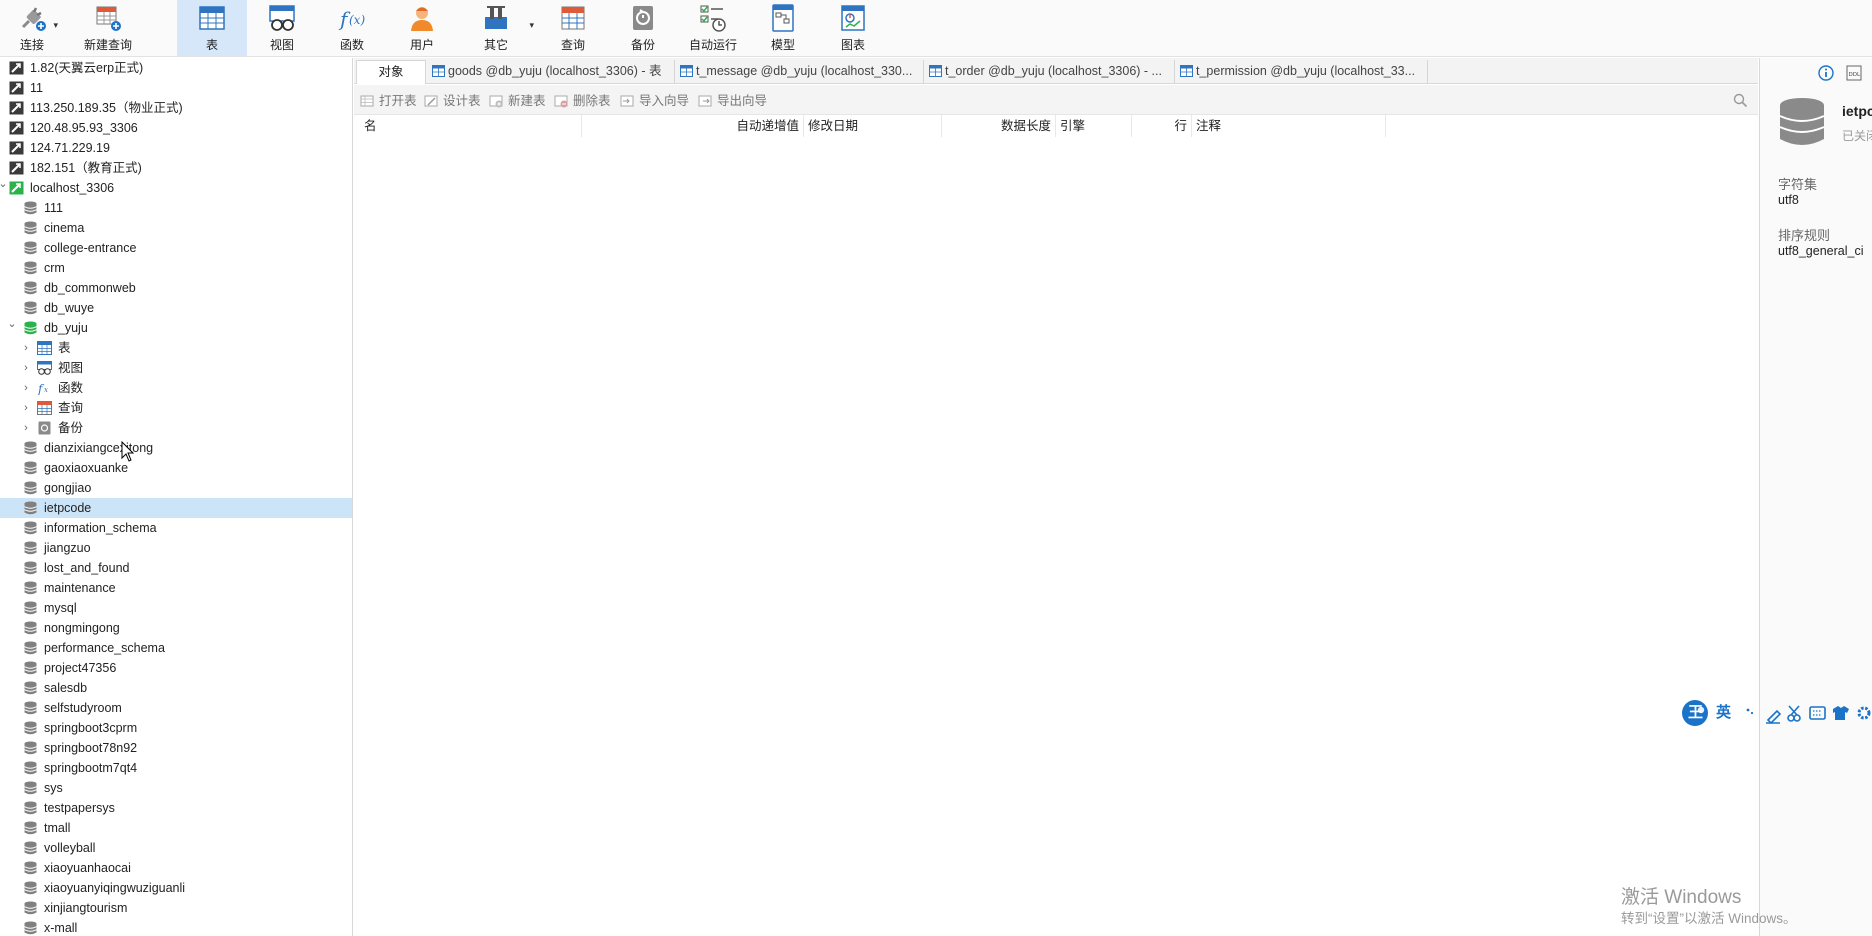  I want to click on connection-item: 11, so click(176, 88).